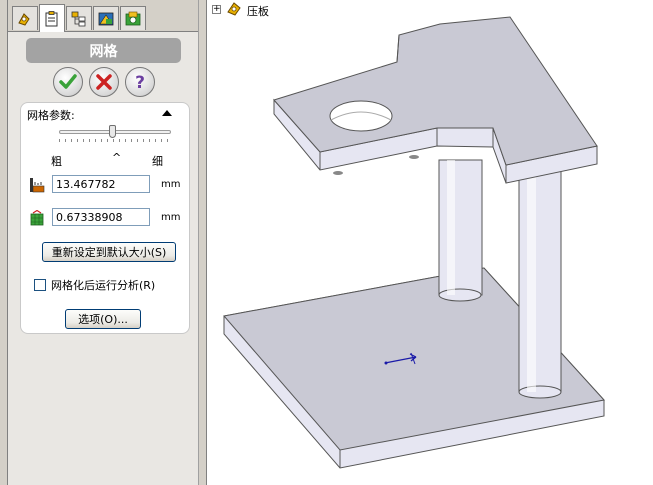 This screenshot has height=485, width=653. What do you see at coordinates (103, 285) in the screenshot?
I see `run-after-mesh-label: 网格化后运行分析(R)` at bounding box center [103, 285].